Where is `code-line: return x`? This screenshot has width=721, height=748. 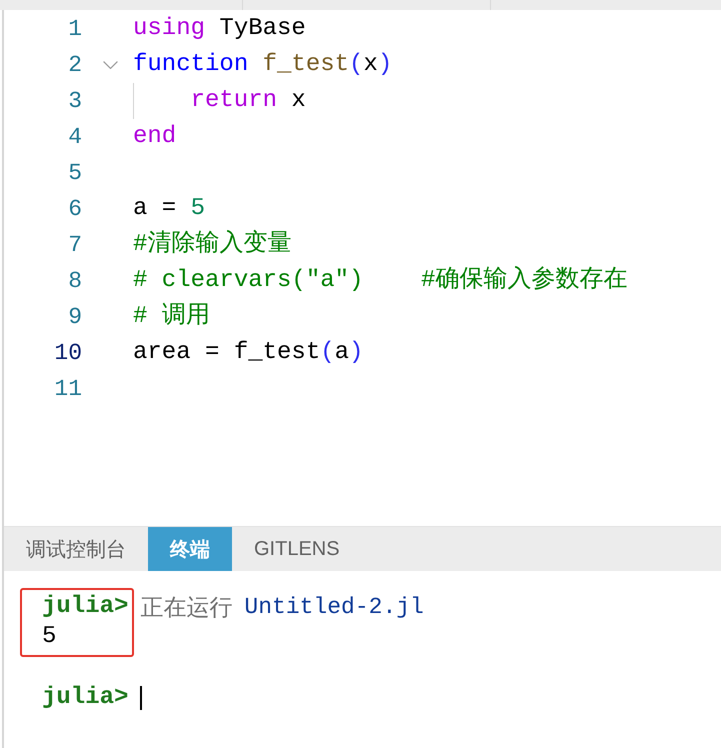 code-line: return x is located at coordinates (248, 101).